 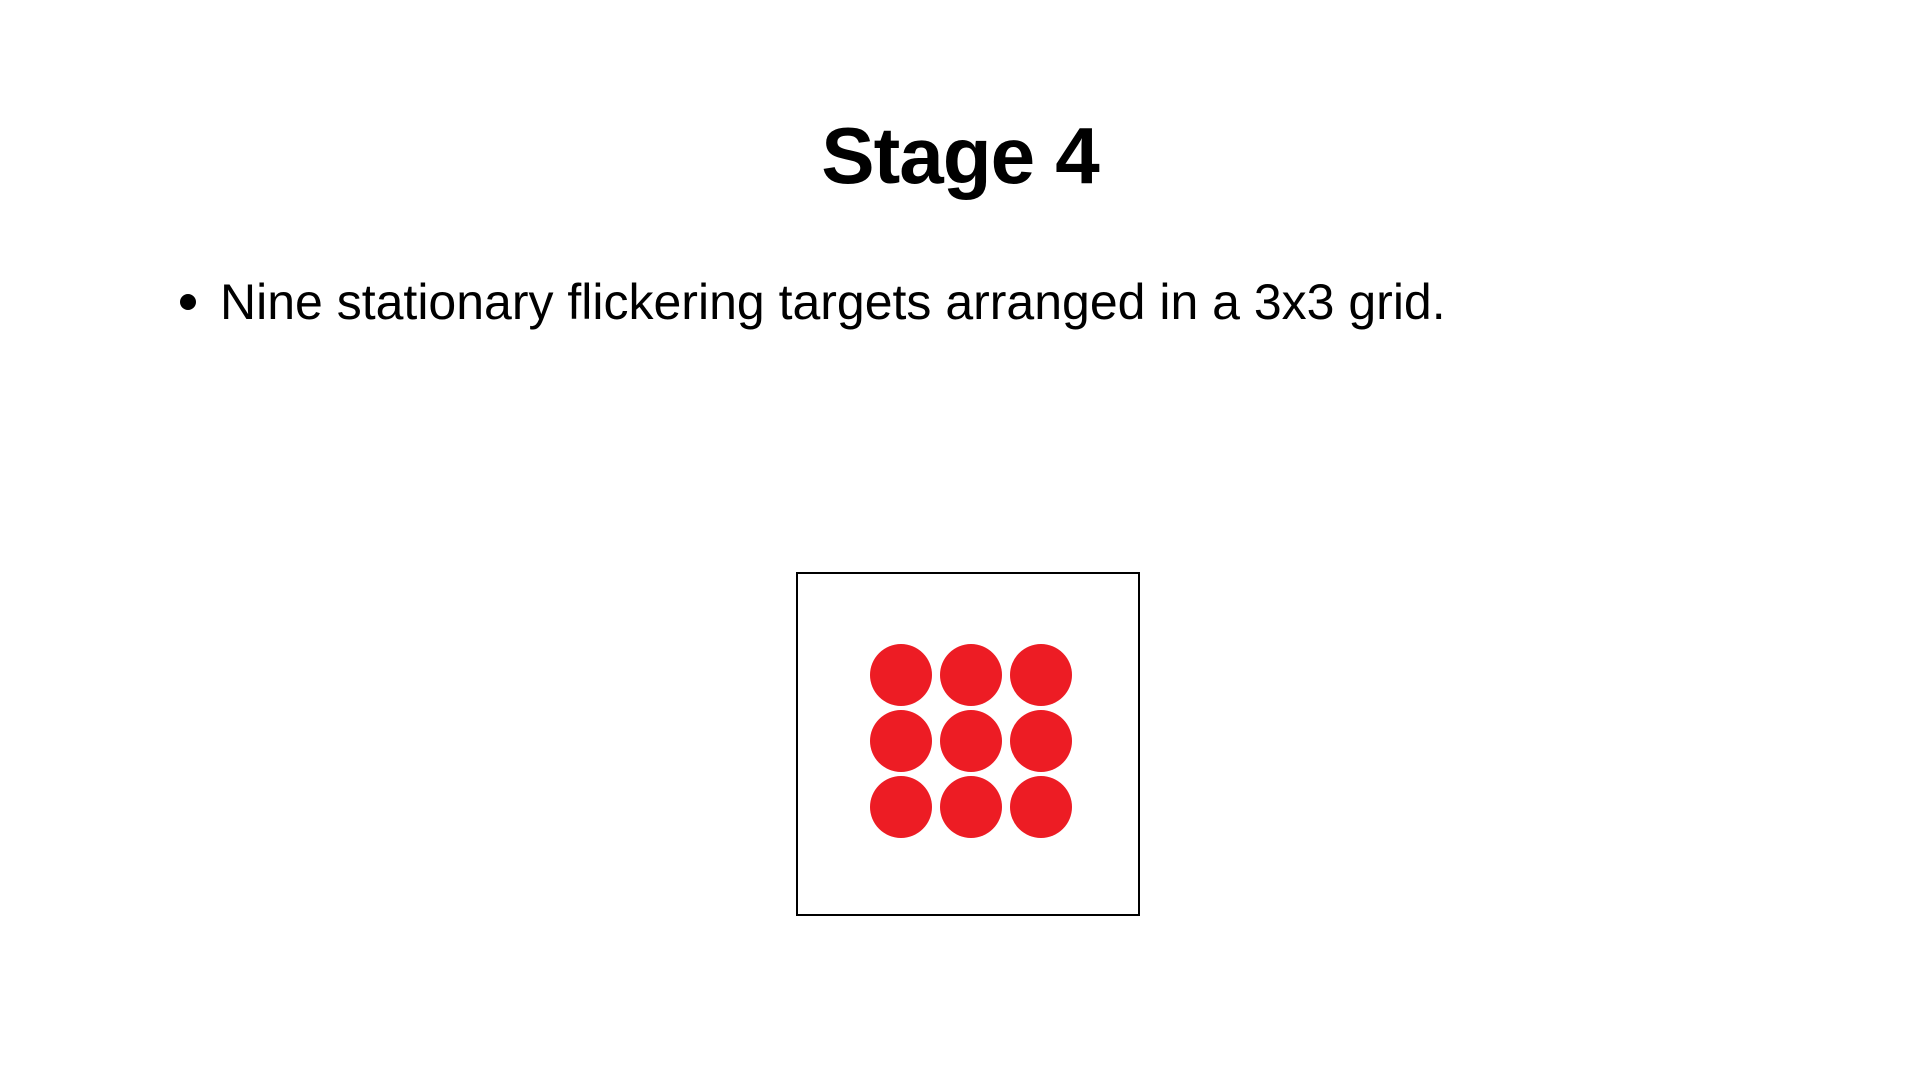 I want to click on target-grid, so click(x=971, y=744).